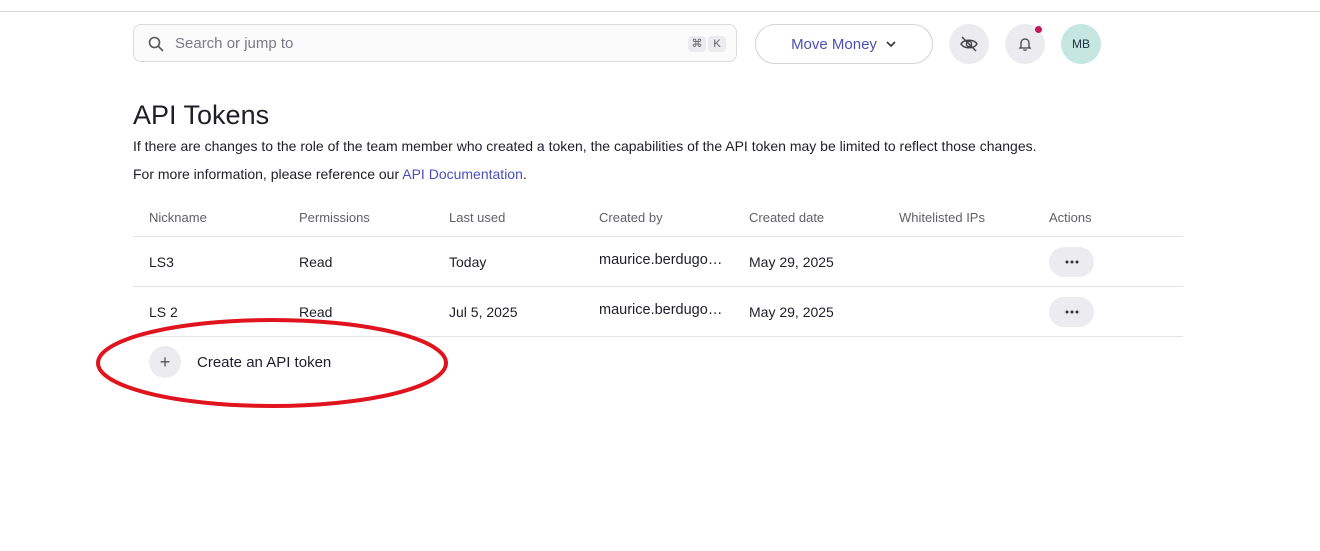 The height and width of the screenshot is (551, 1320). Describe the element at coordinates (156, 44) in the screenshot. I see `search-icon` at that location.